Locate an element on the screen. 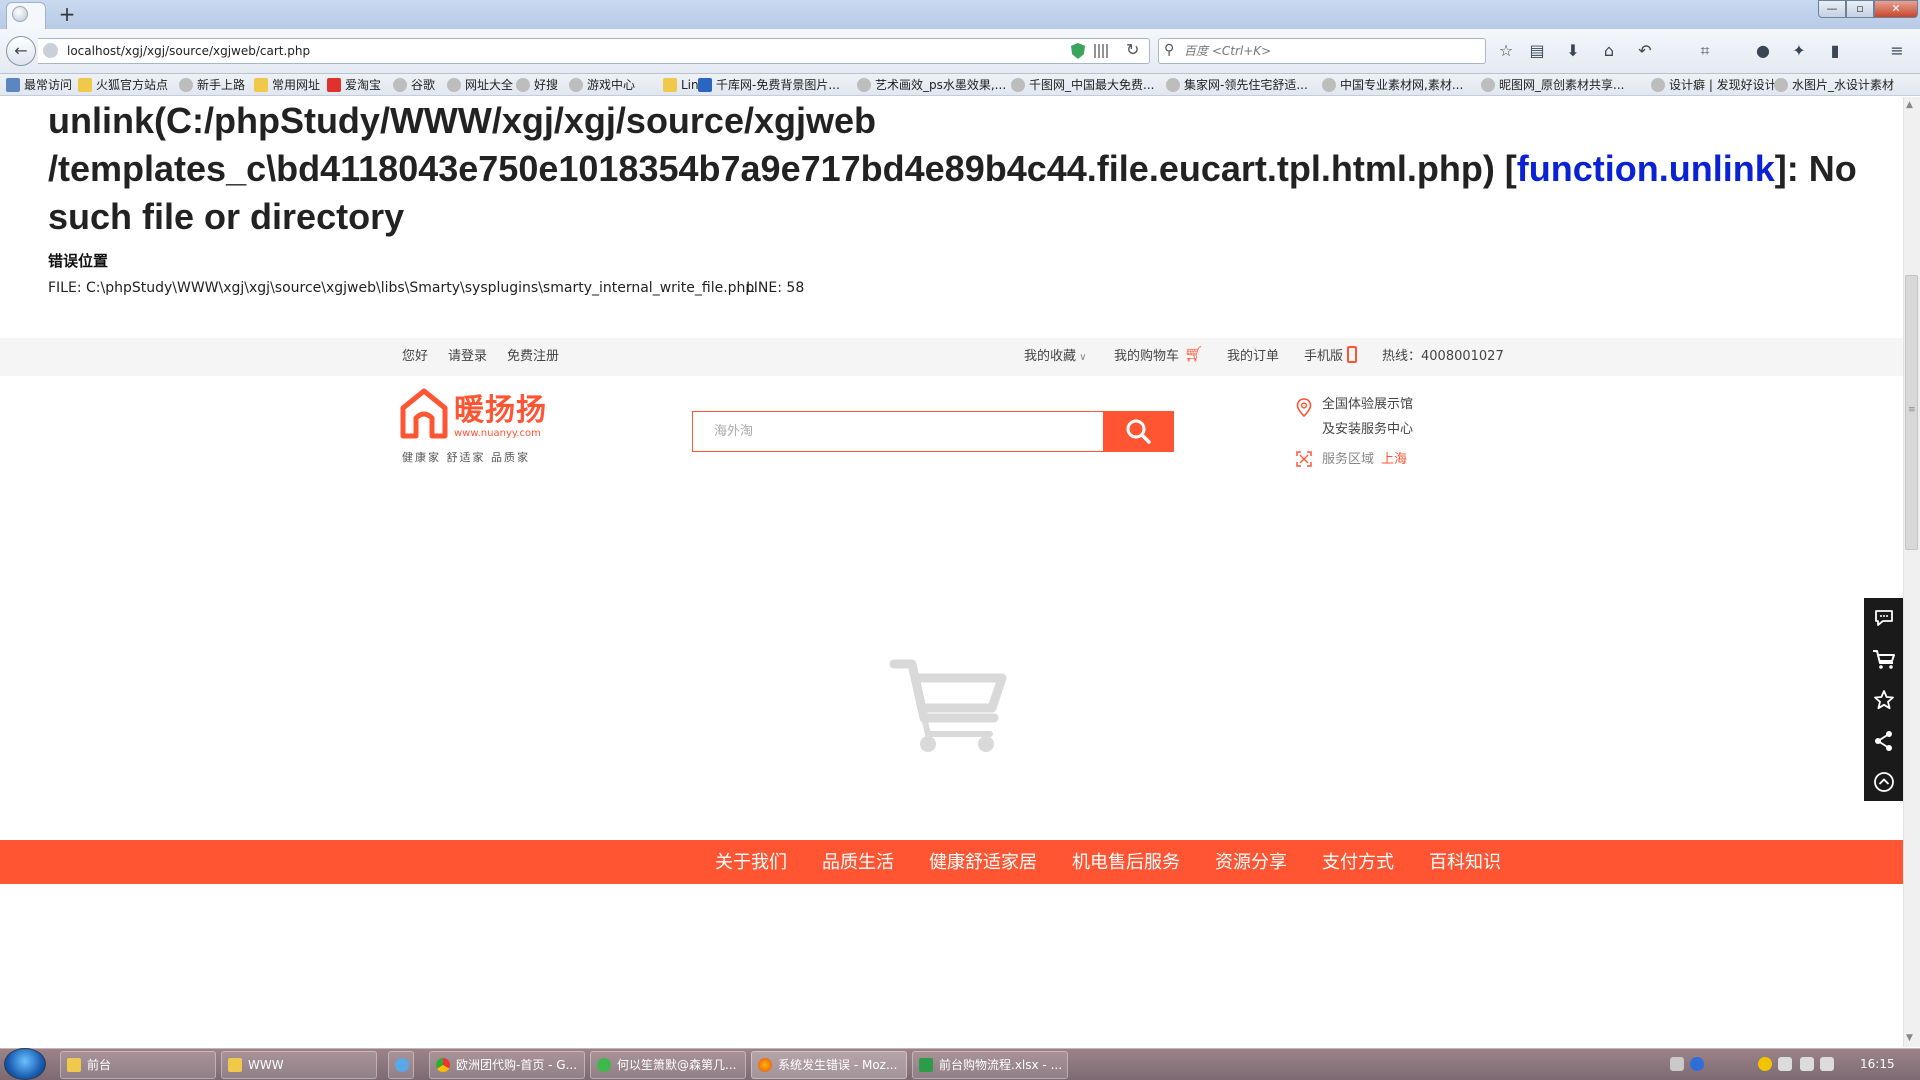  chat-icon is located at coordinates (1883, 618).